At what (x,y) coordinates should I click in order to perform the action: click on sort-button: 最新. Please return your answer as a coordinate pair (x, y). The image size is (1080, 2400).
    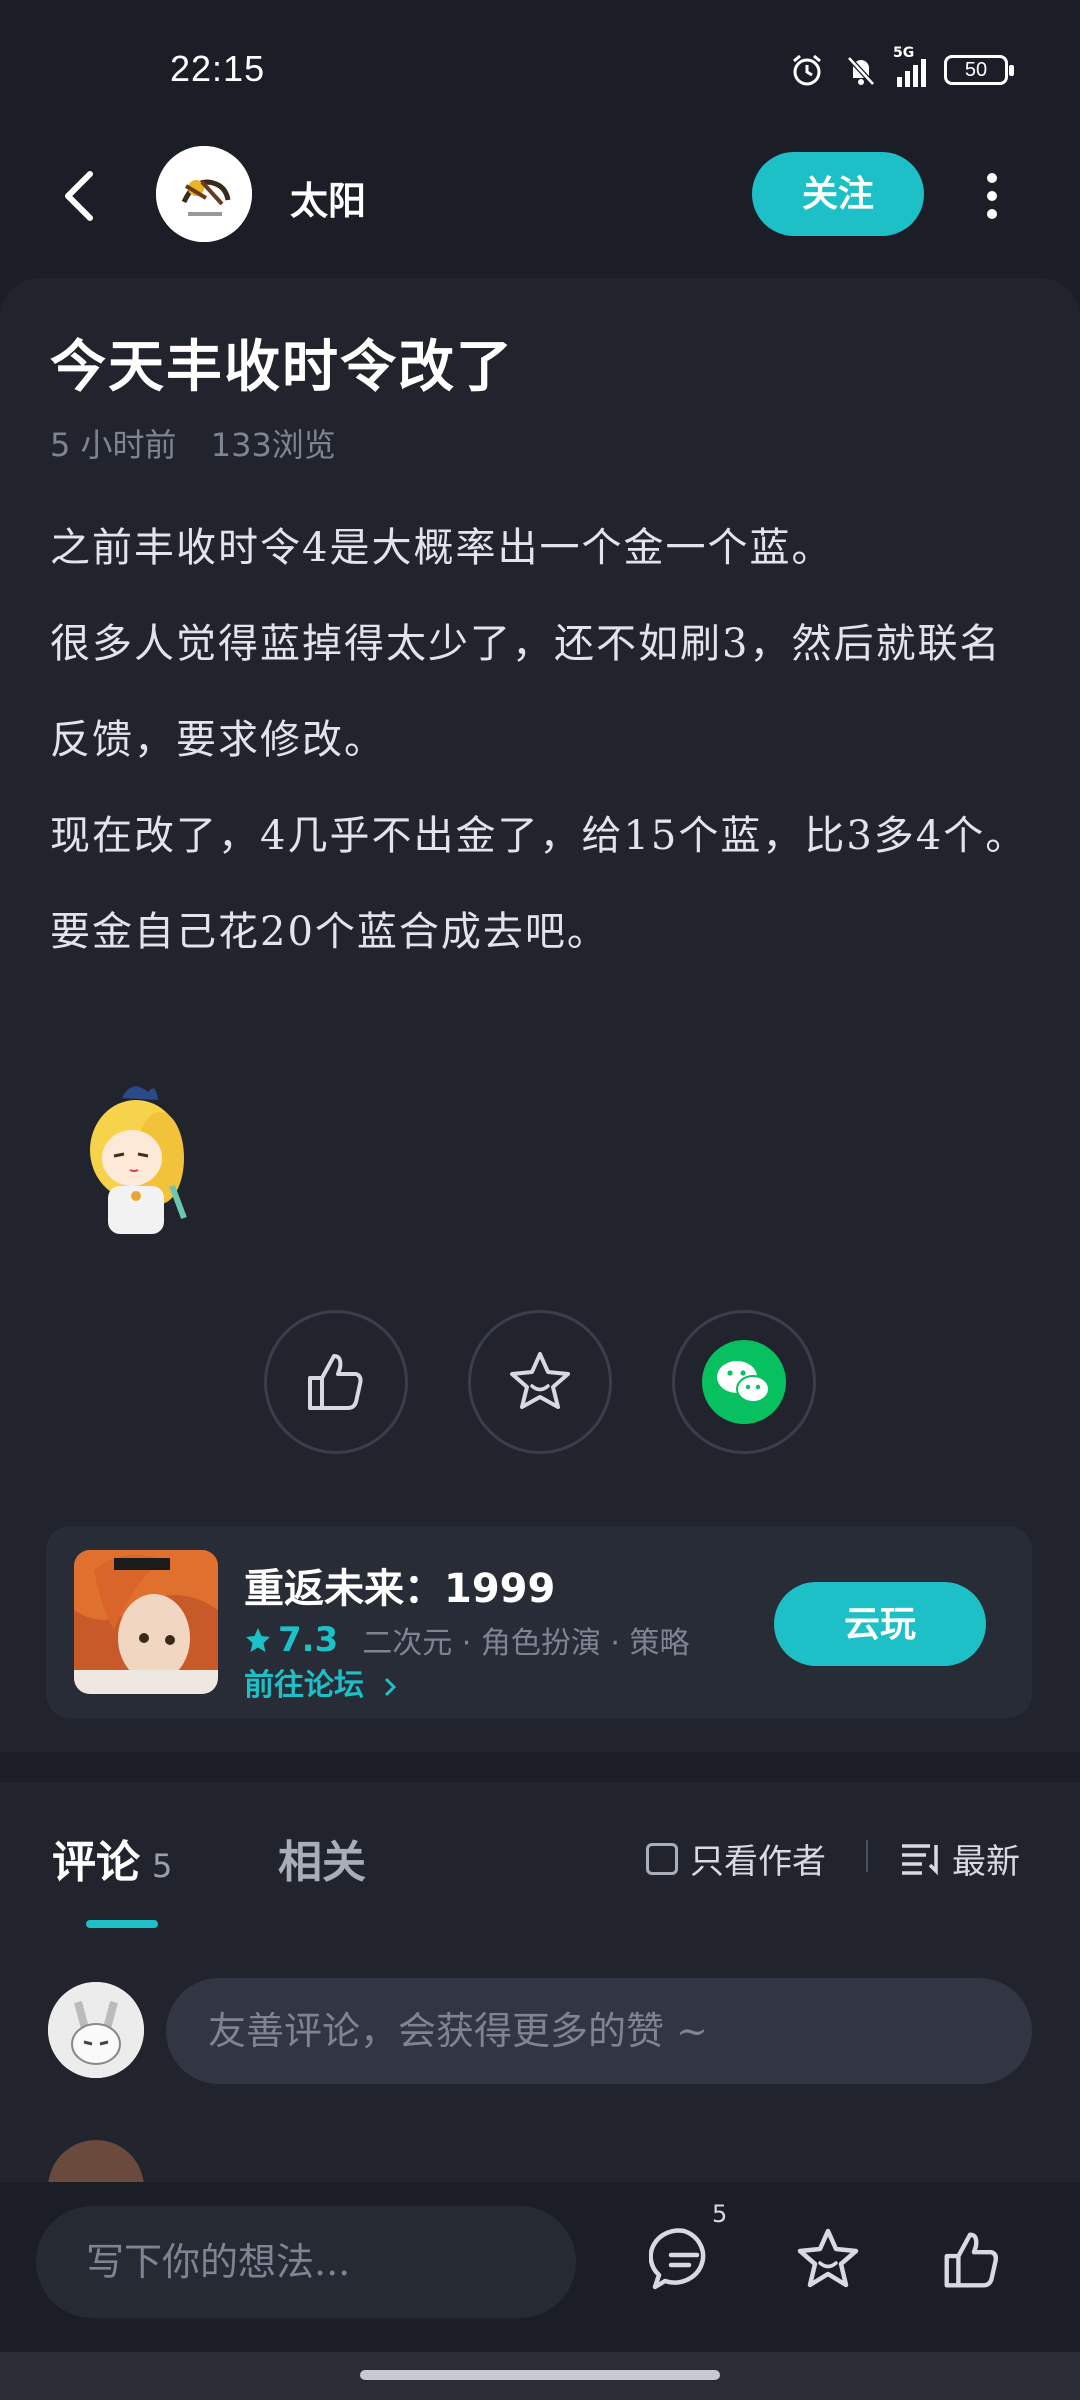
    Looking at the image, I should click on (960, 1858).